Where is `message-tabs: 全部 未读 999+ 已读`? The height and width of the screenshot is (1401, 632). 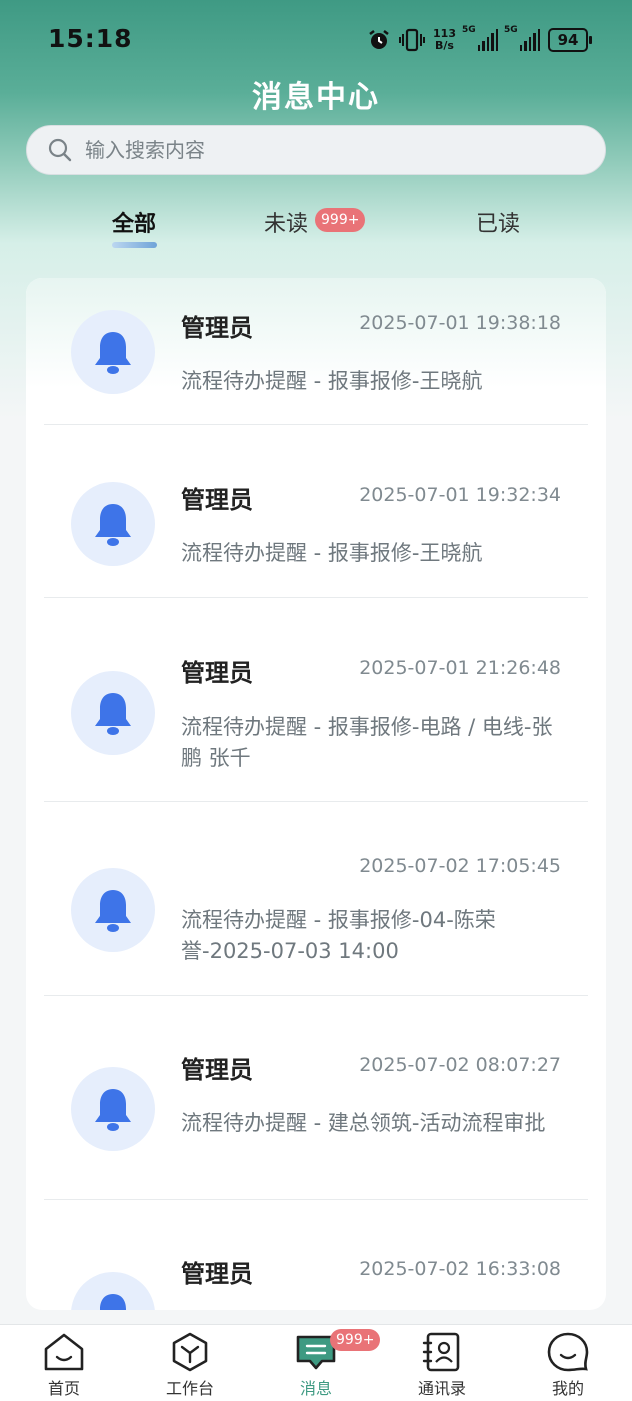
message-tabs: 全部 未读 999+ 已读 is located at coordinates (316, 230).